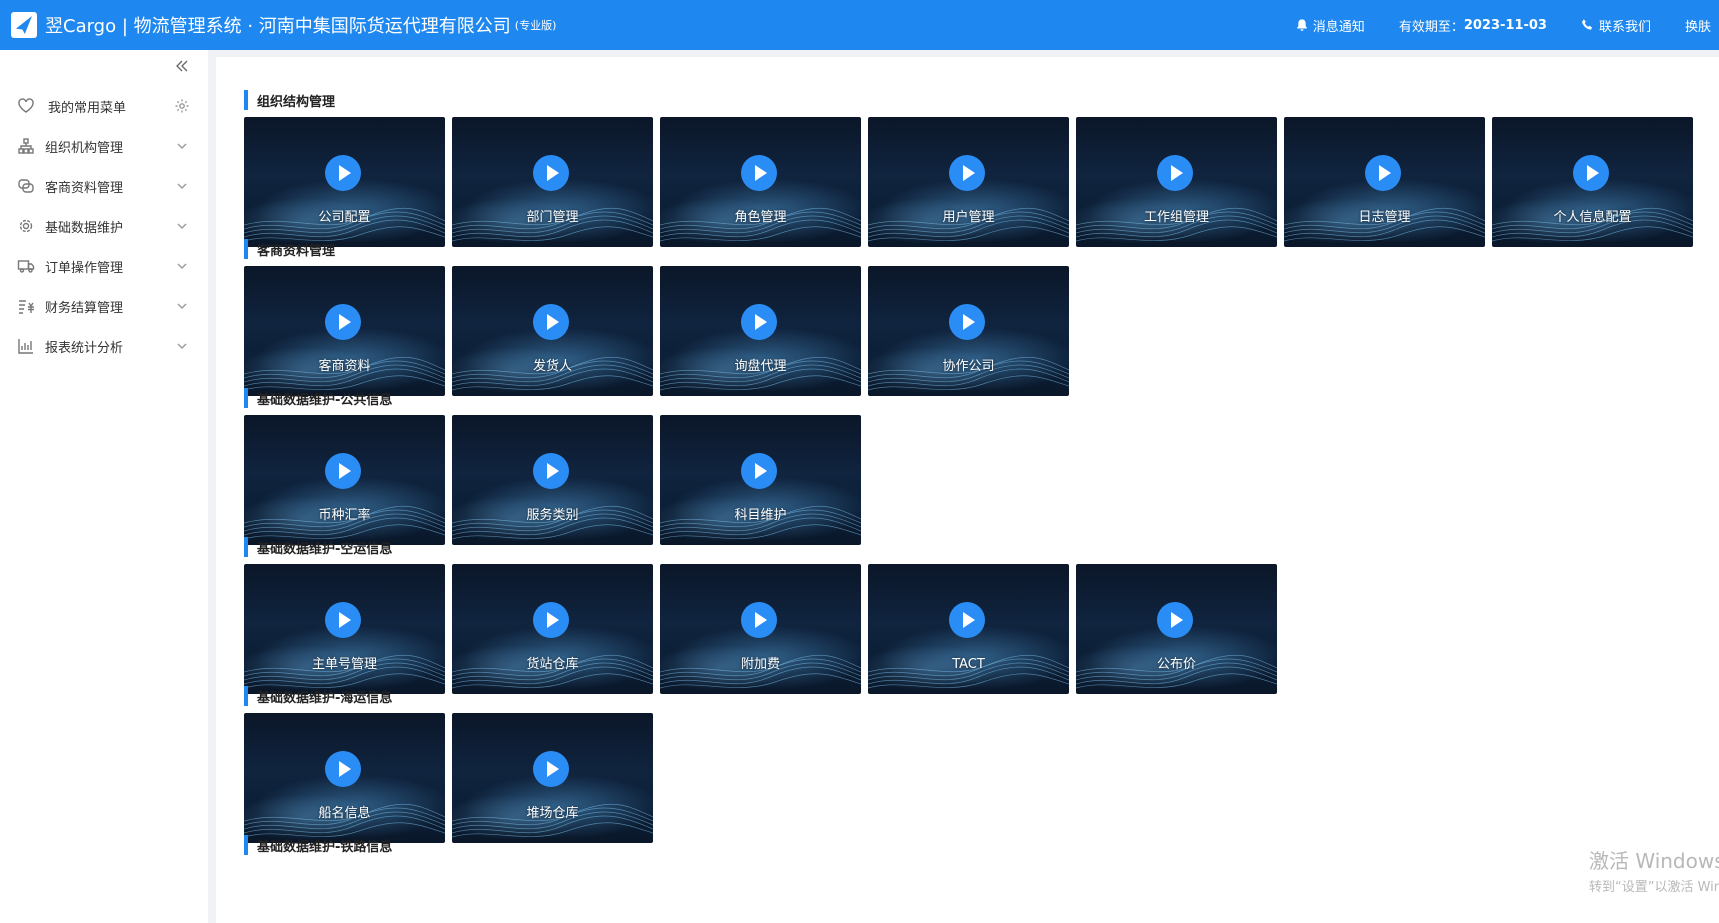  What do you see at coordinates (1330, 25) in the screenshot?
I see `notify-button: 消息通知` at bounding box center [1330, 25].